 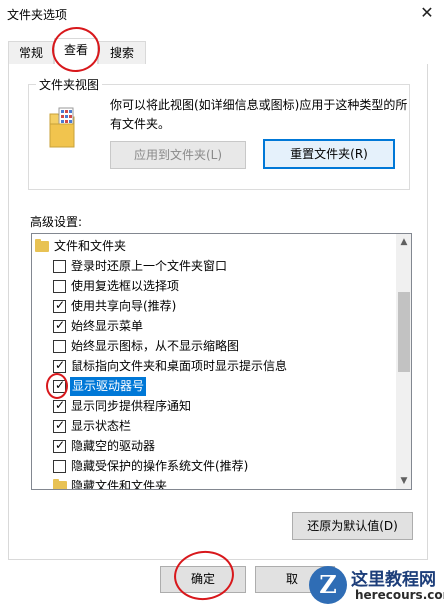 I want to click on setting-hide-empty-drives: ✓ 隐藏空的驱动器, so click(x=214, y=446).